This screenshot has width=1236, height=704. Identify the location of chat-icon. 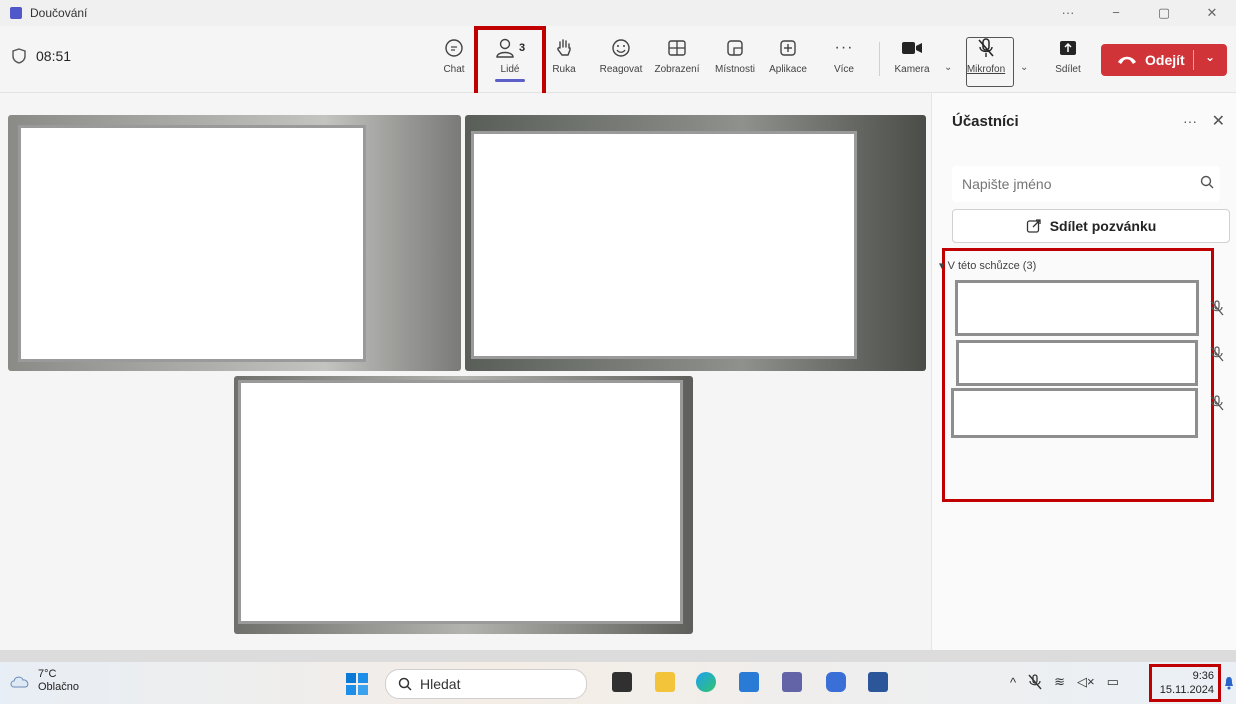
(454, 48).